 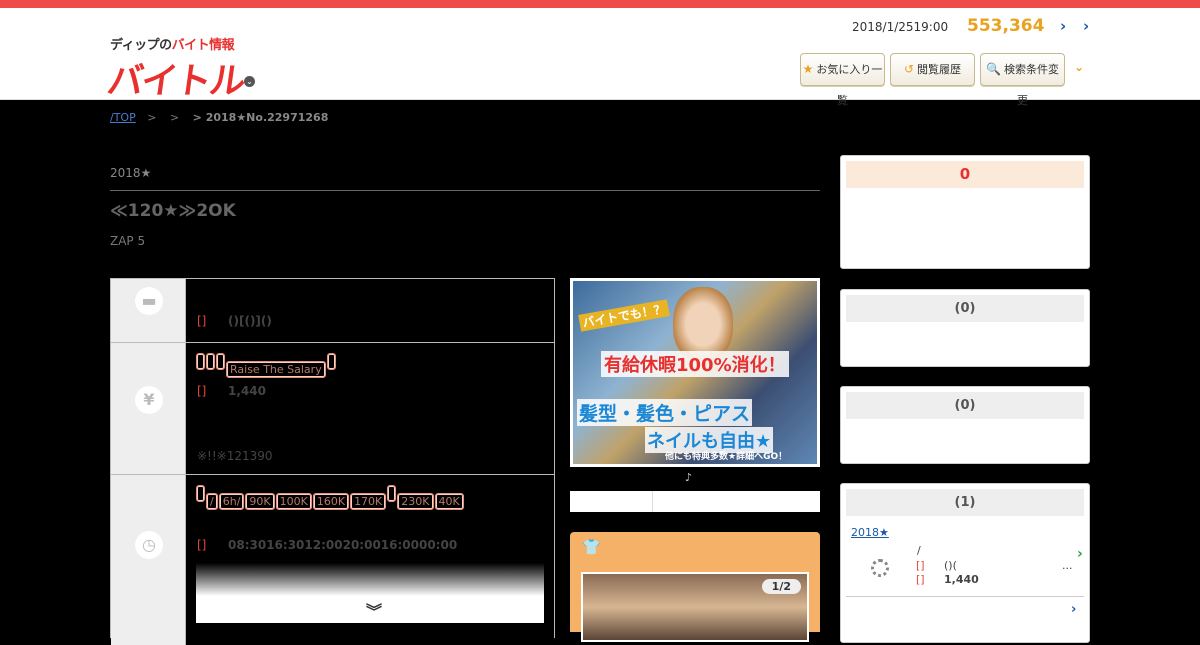 What do you see at coordinates (149, 400) in the screenshot?
I see `yen-icon: ¥` at bounding box center [149, 400].